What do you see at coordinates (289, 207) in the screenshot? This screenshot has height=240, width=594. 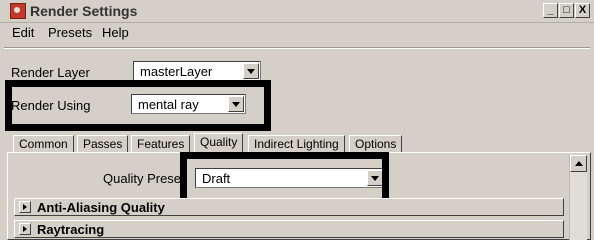 I see `section-anti-aliasing-quality: Anti-Aliasing Quality` at bounding box center [289, 207].